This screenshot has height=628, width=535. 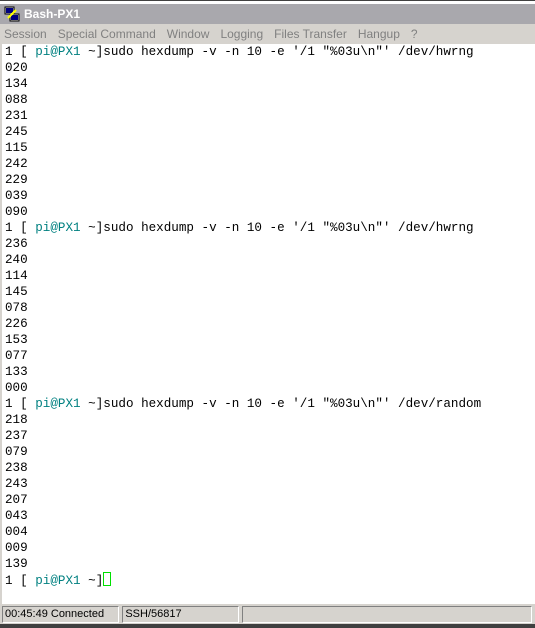 What do you see at coordinates (16, 84) in the screenshot?
I see `output-line: 134` at bounding box center [16, 84].